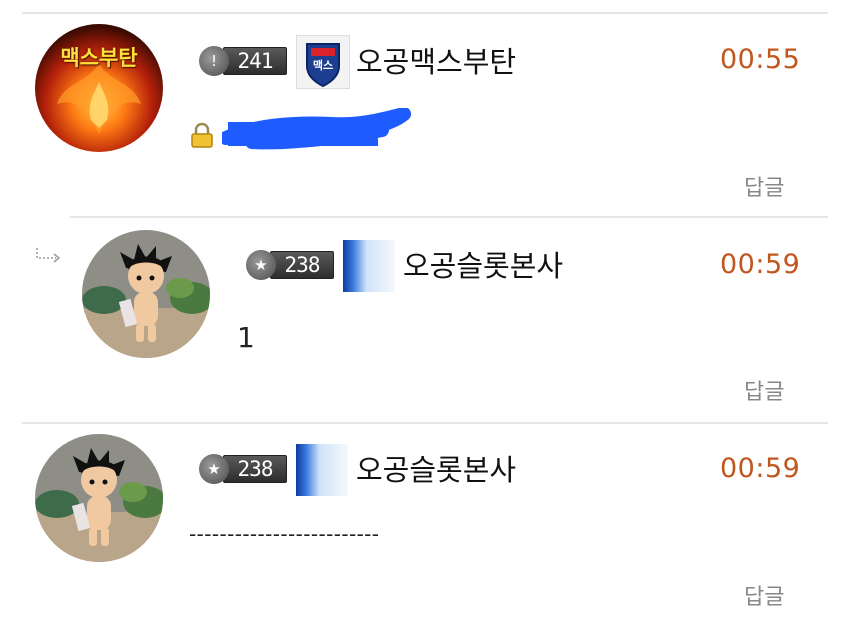 Image resolution: width=850 pixels, height=621 pixels. What do you see at coordinates (214, 61) in the screenshot?
I see `exclamation-icon: !` at bounding box center [214, 61].